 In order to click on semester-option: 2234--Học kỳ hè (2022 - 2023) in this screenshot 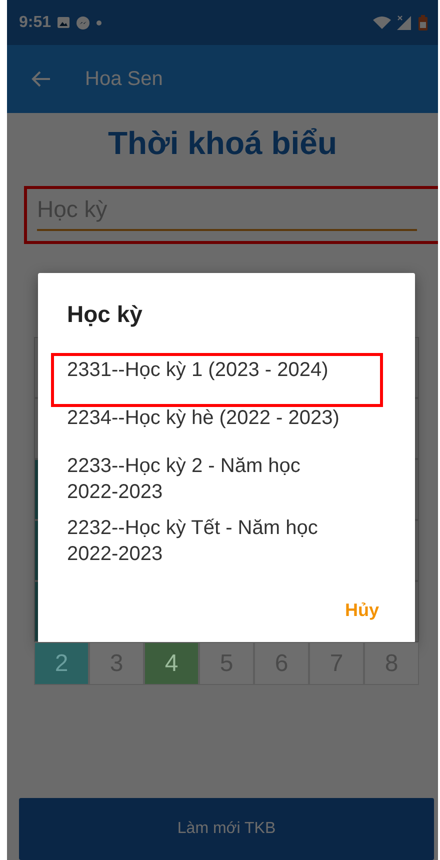, I will do `click(209, 419)`.